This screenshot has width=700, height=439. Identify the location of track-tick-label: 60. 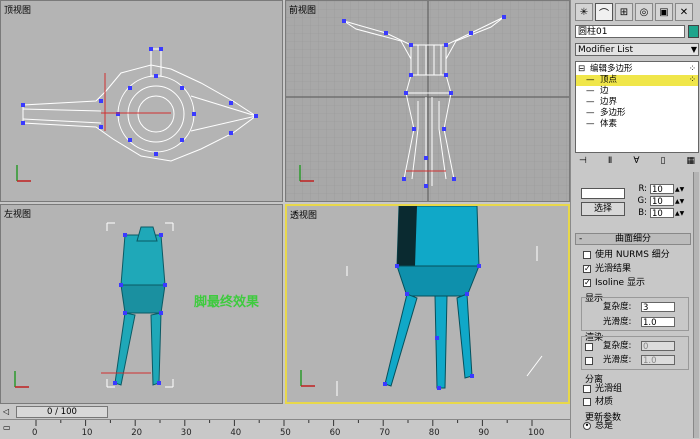
(335, 433).